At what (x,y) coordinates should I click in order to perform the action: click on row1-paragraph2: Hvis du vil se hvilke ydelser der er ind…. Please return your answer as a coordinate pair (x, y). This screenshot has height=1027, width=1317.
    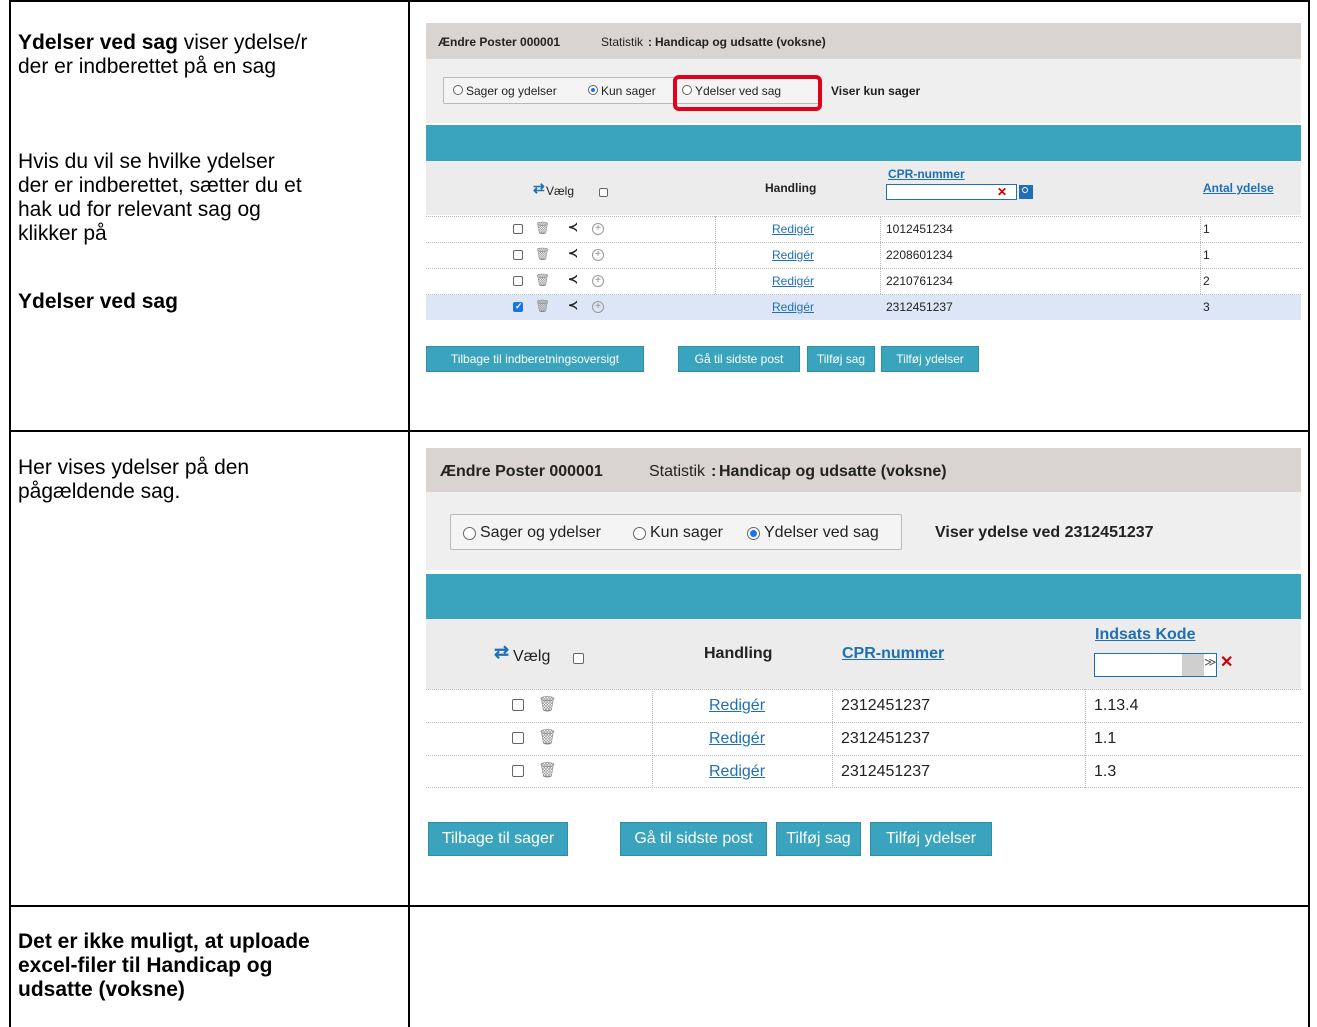
    Looking at the image, I should click on (160, 198).